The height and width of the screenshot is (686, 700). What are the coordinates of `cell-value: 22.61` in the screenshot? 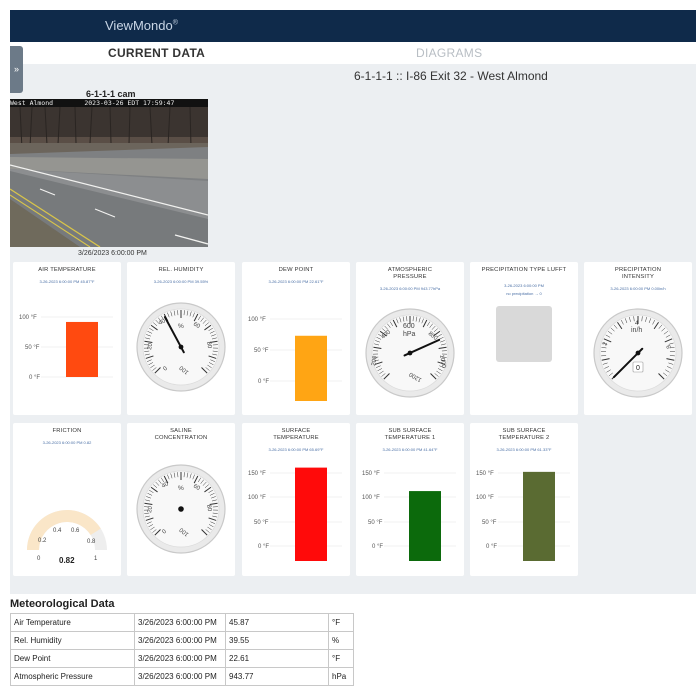 It's located at (277, 659).